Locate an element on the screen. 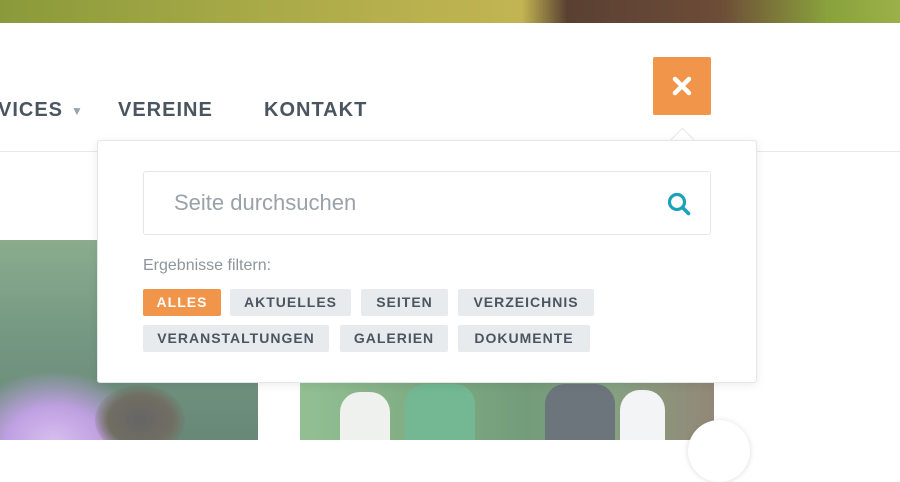 The width and height of the screenshot is (900, 482). search-input is located at coordinates (408, 203).